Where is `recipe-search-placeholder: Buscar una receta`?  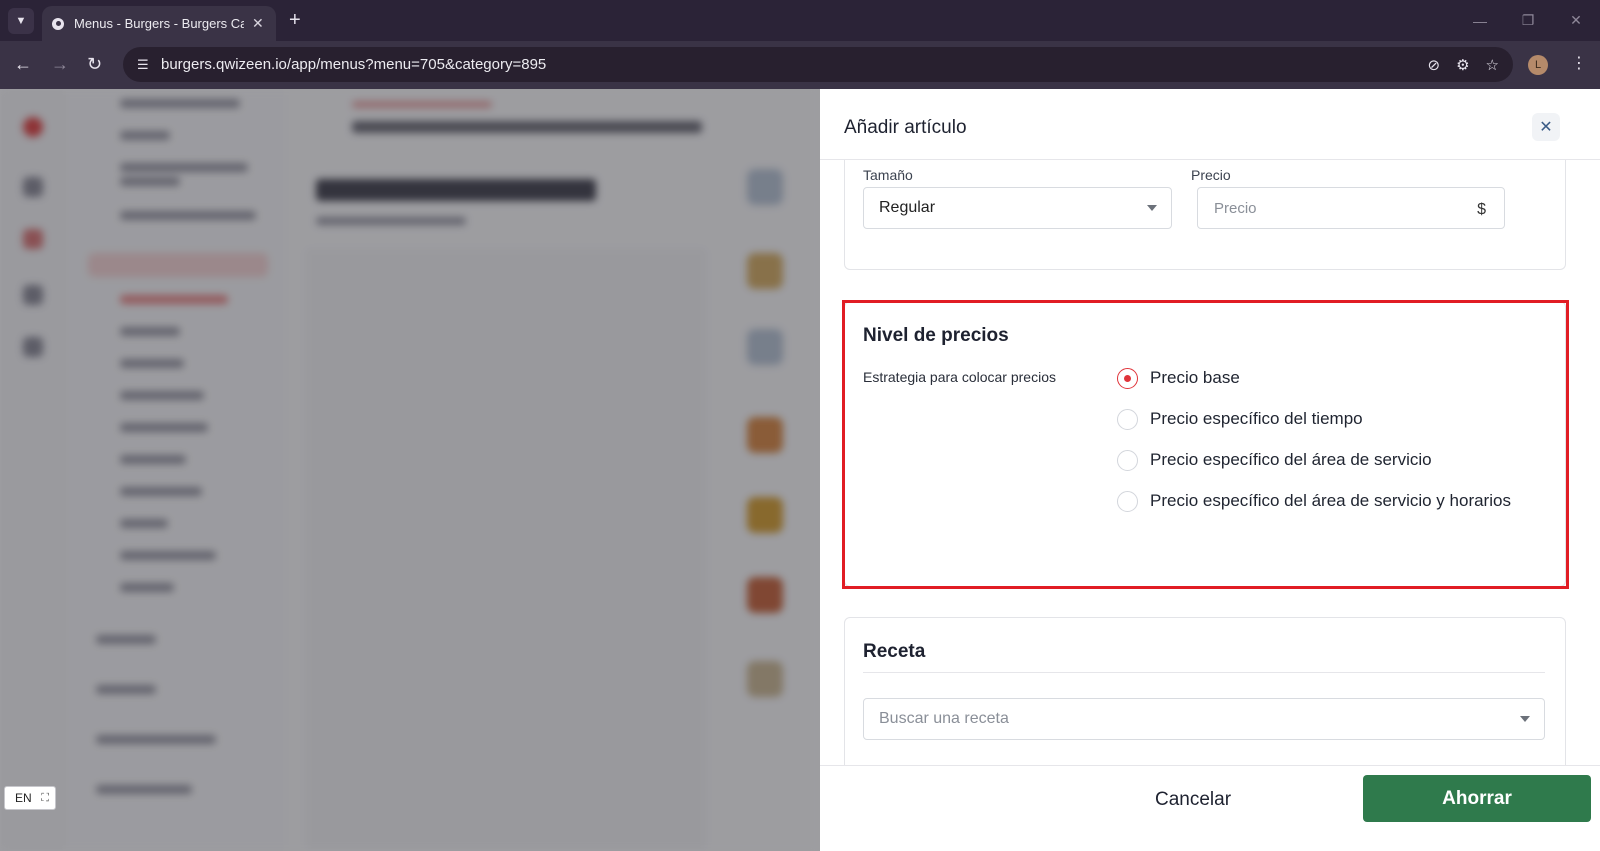
recipe-search-placeholder: Buscar una receta is located at coordinates (944, 718).